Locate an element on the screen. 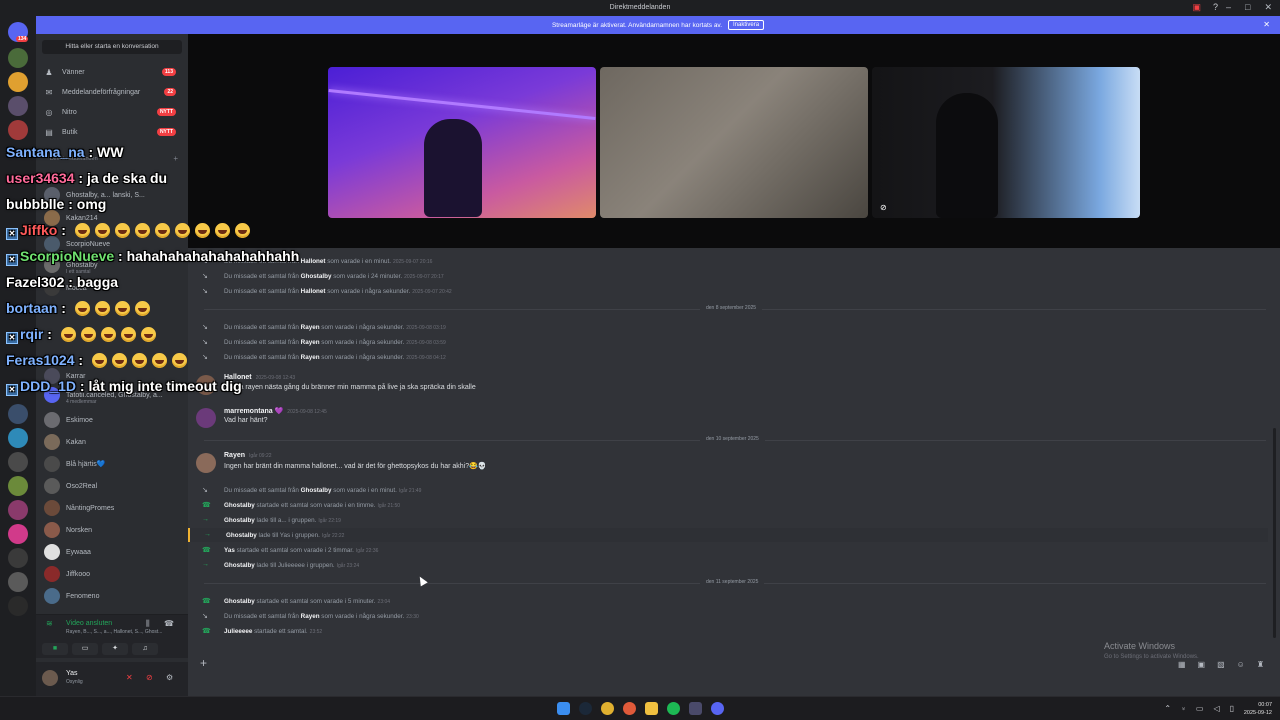  create-dm-icon: + is located at coordinates (175, 158).